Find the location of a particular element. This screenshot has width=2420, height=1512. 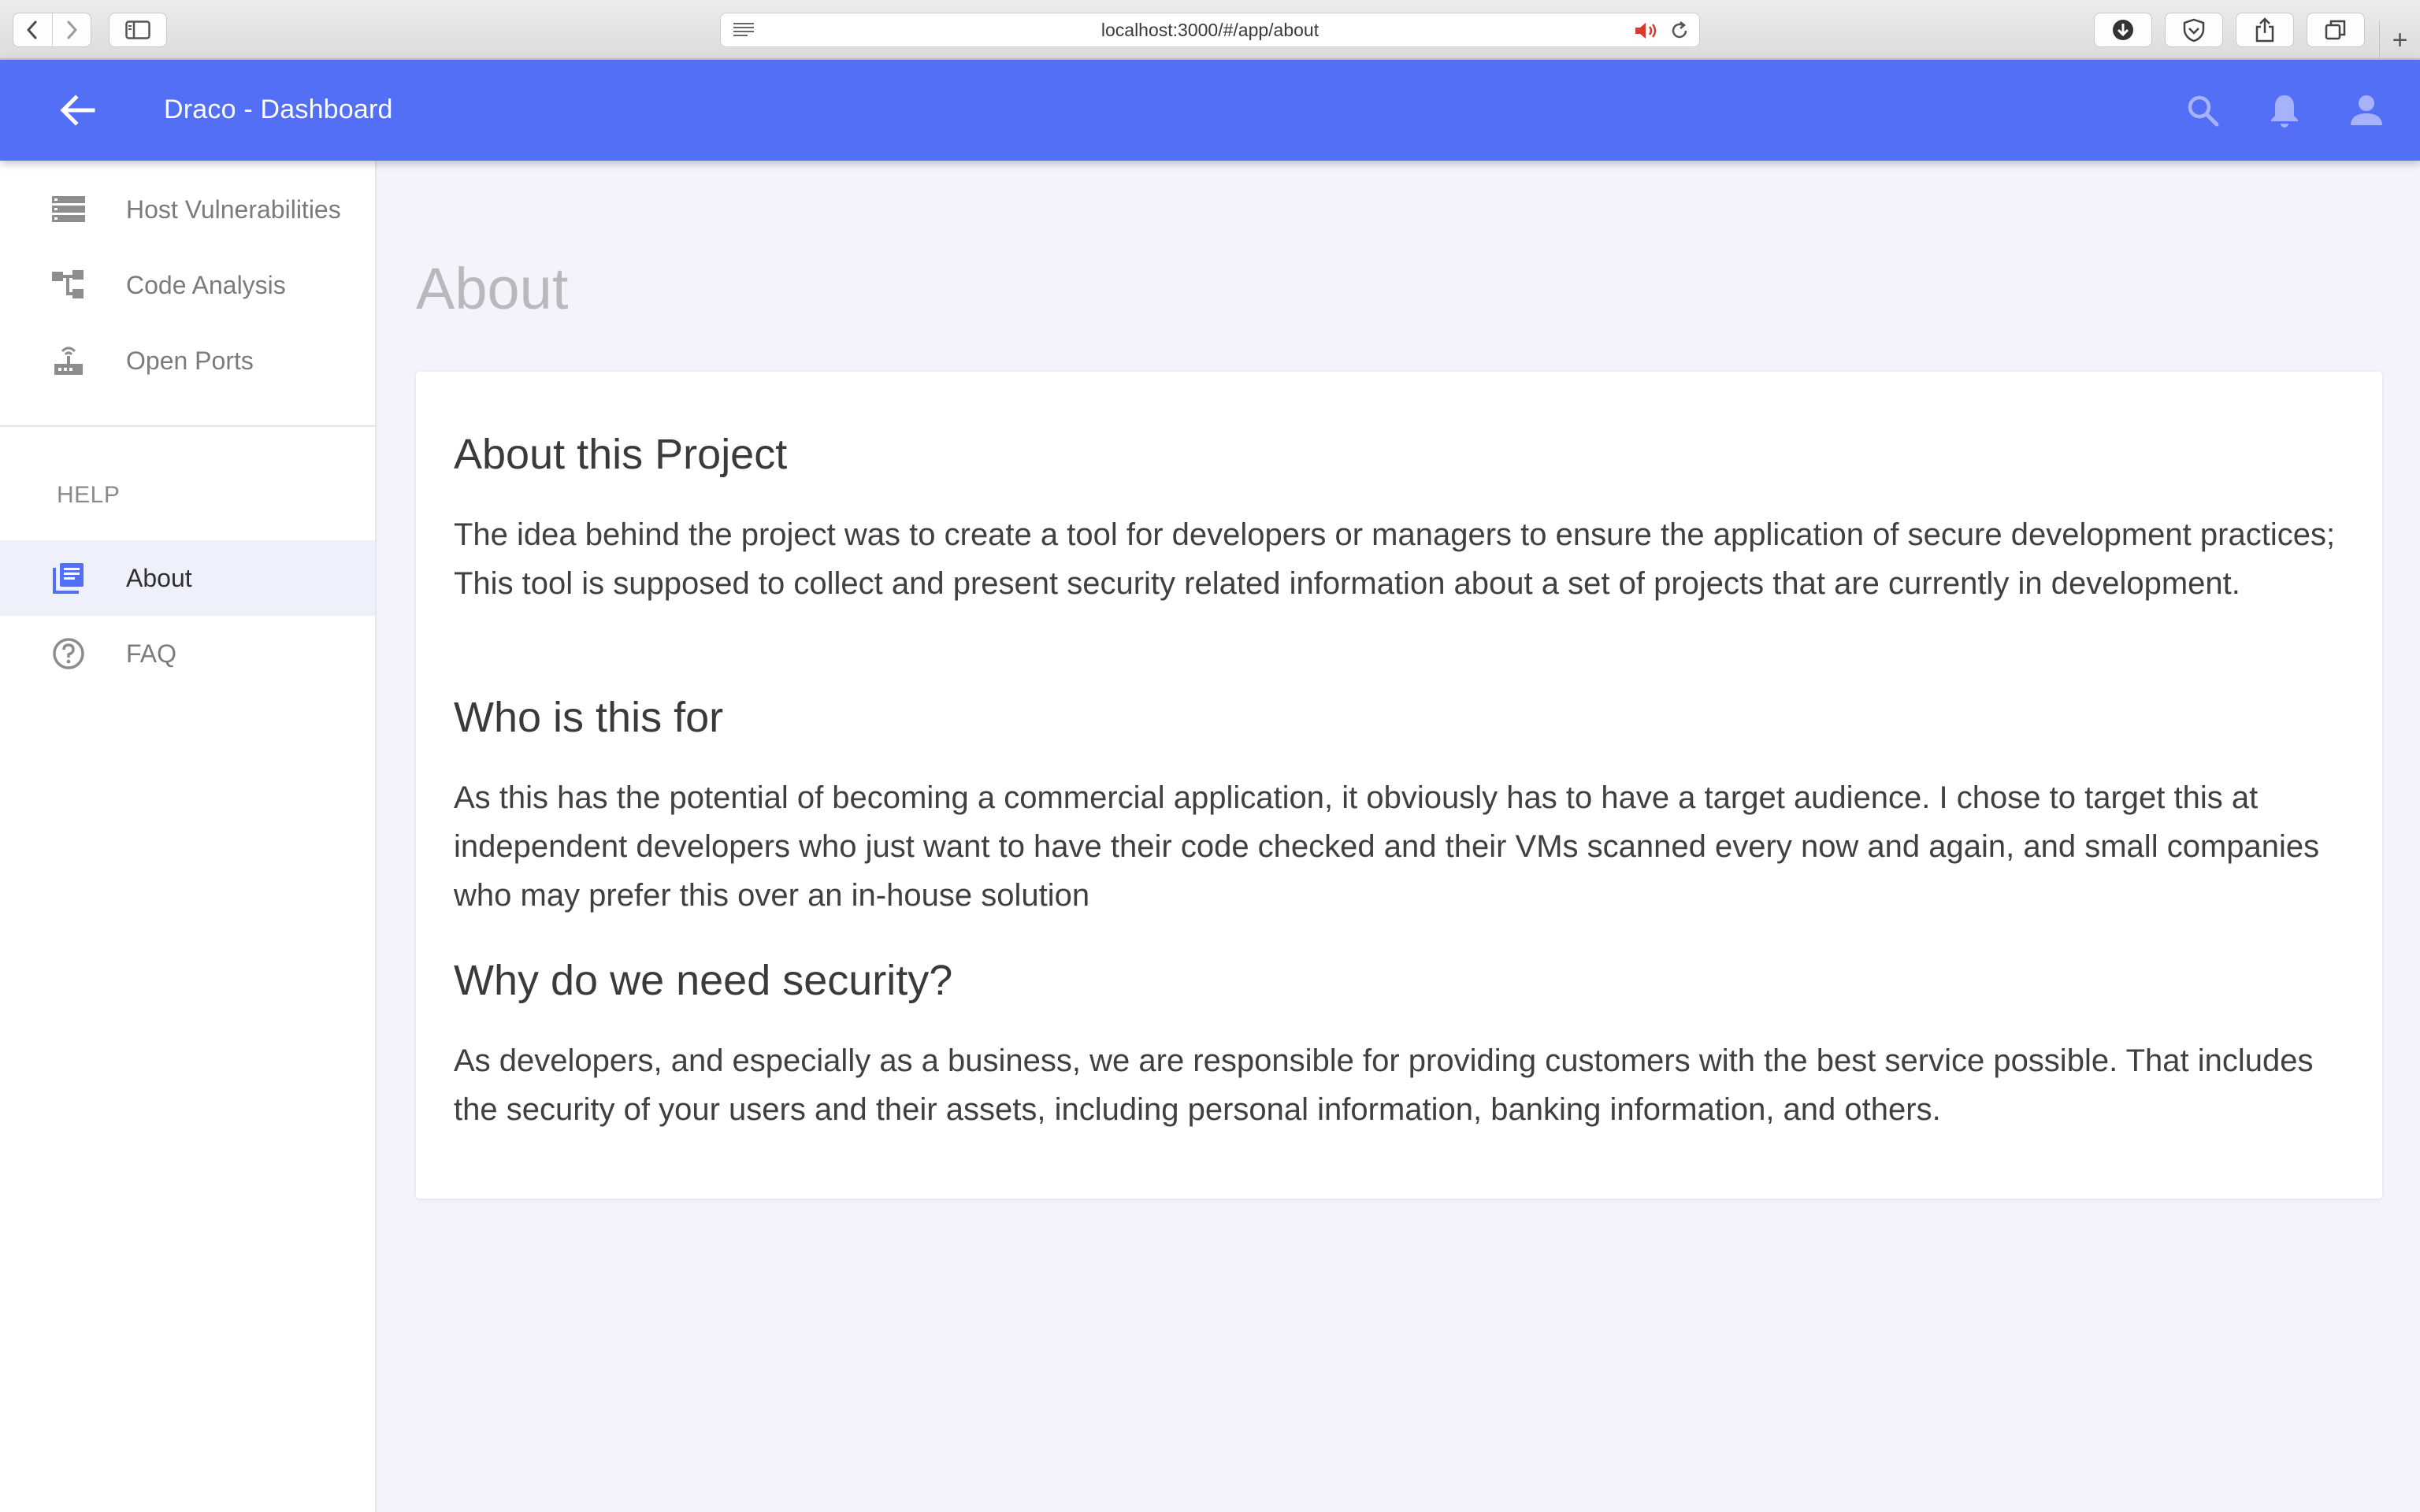

share-icon is located at coordinates (2264, 30).